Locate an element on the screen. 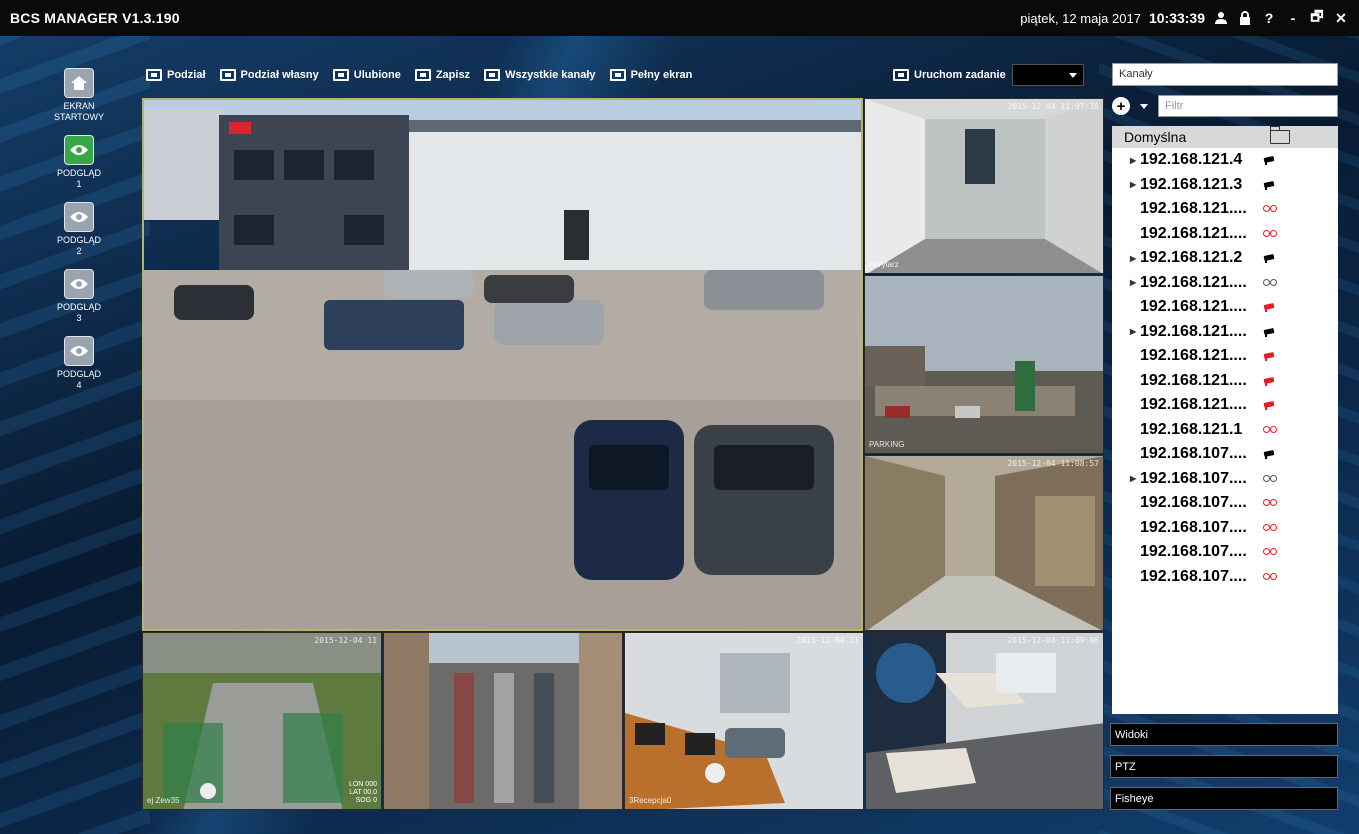  restore-icon: 🗗 is located at coordinates (1317, 17).